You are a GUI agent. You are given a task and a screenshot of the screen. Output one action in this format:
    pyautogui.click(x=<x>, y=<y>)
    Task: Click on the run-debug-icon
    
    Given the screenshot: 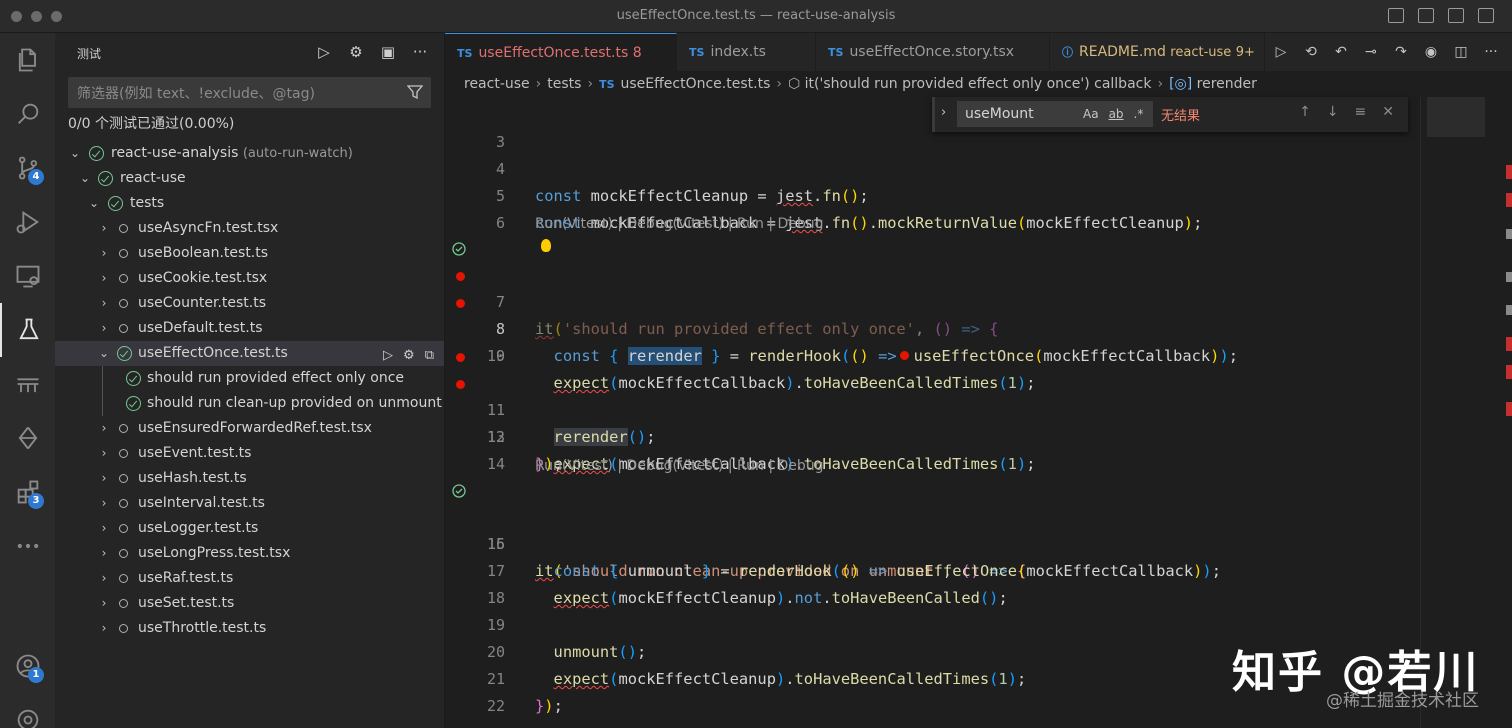 What is the action you would take?
    pyautogui.click(x=27, y=222)
    